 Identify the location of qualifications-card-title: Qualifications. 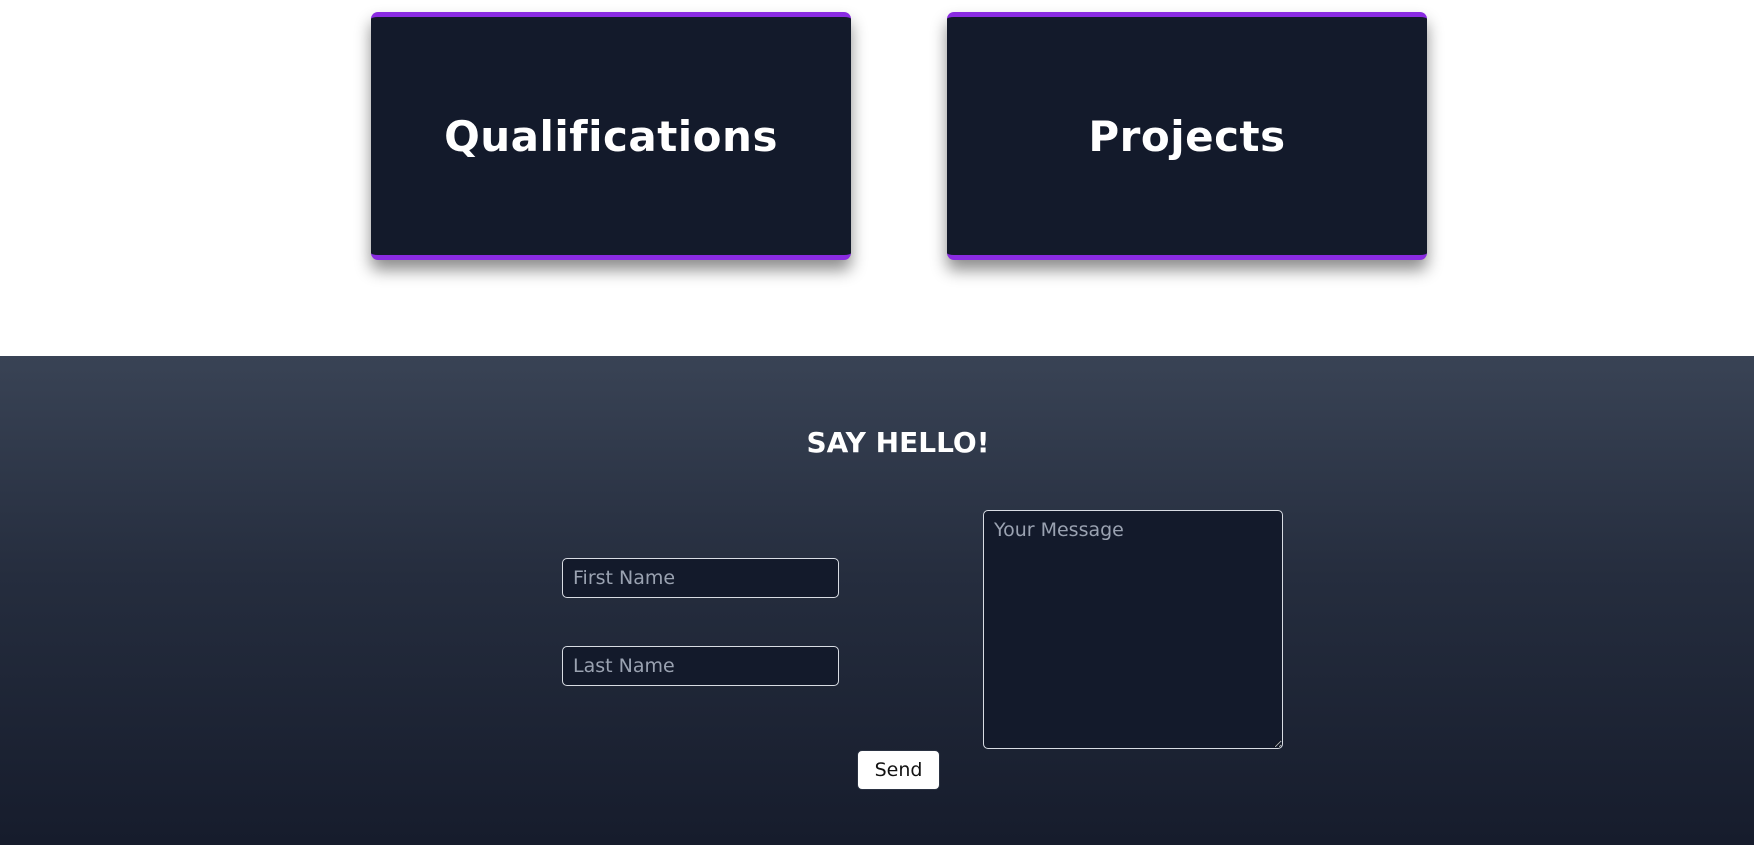
(611, 136).